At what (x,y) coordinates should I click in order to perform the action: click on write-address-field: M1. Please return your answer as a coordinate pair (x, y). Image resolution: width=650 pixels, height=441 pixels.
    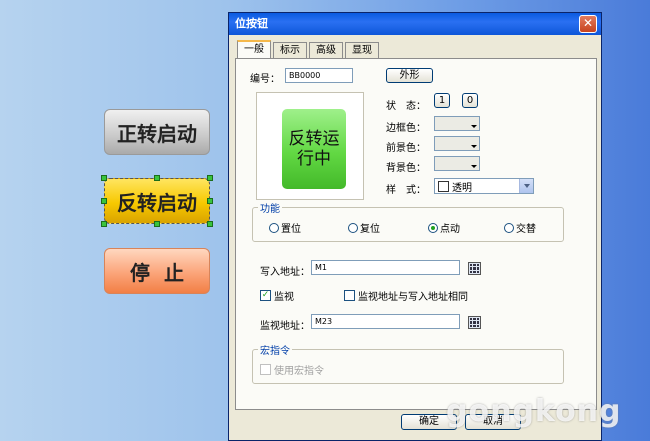
    Looking at the image, I should click on (385, 267).